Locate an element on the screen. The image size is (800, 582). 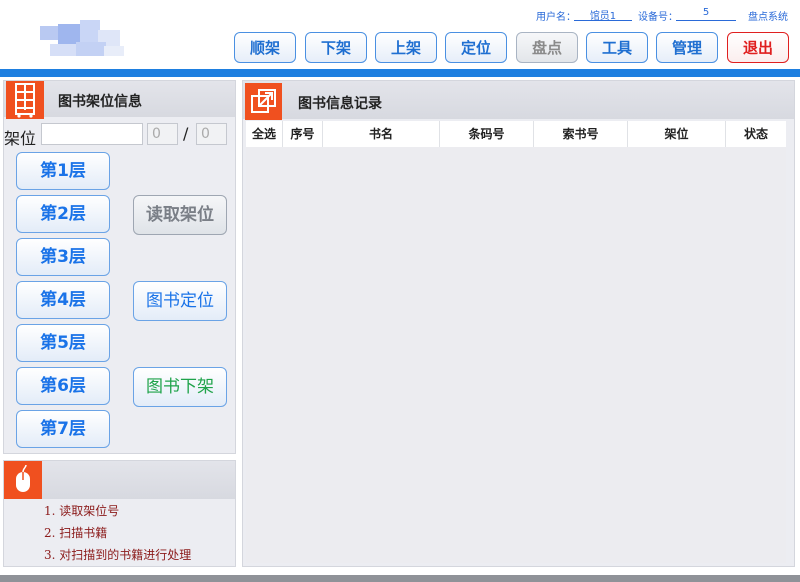
shelf-panel-title: 图书架位信息 is located at coordinates (100, 102).